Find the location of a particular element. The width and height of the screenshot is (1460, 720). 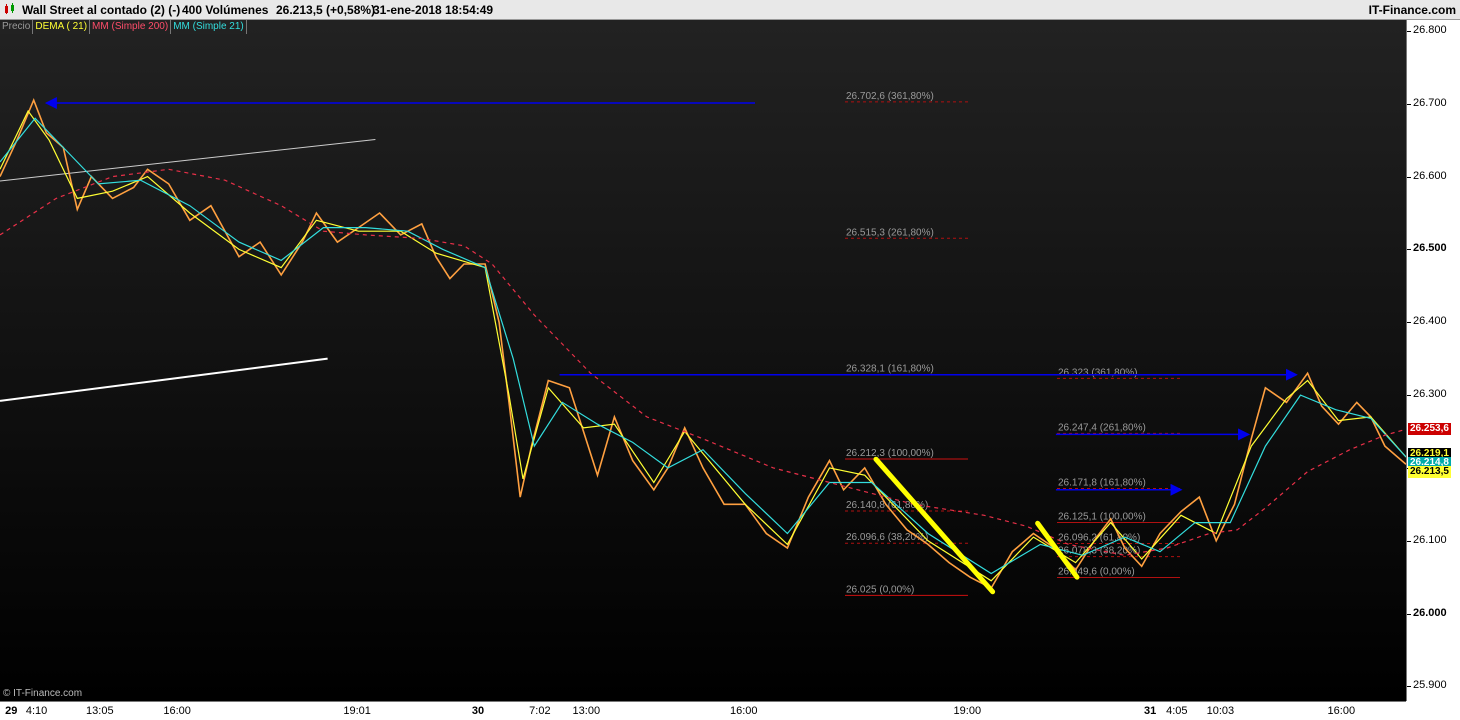

x-tick-label: 19:00 is located at coordinates (967, 711).